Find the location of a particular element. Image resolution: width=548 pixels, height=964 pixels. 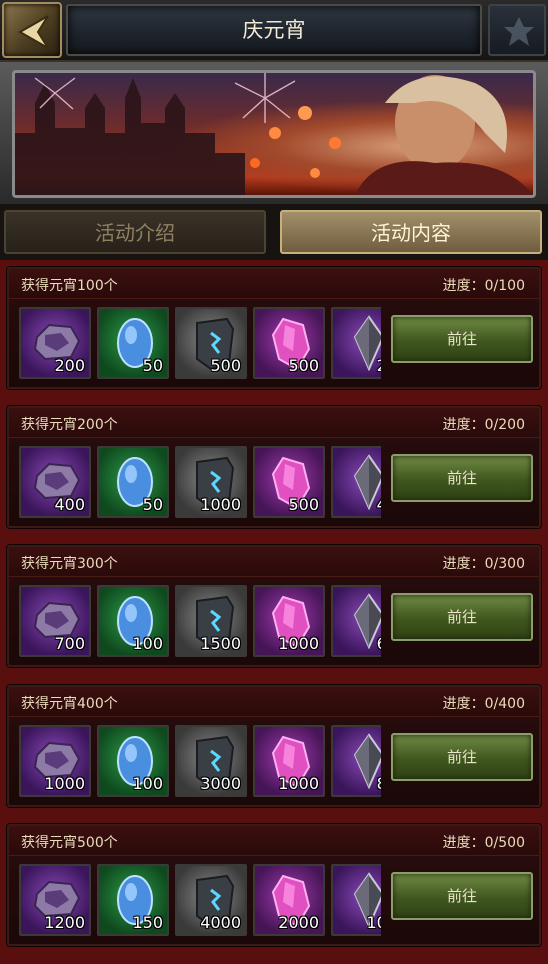

tab-intro: 活动介绍 is located at coordinates (135, 232).